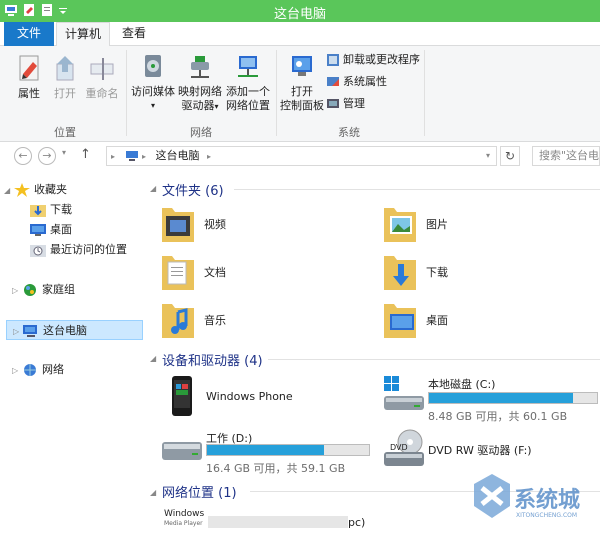  I want to click on map-drive-label-1: 映射网络, so click(200, 91).